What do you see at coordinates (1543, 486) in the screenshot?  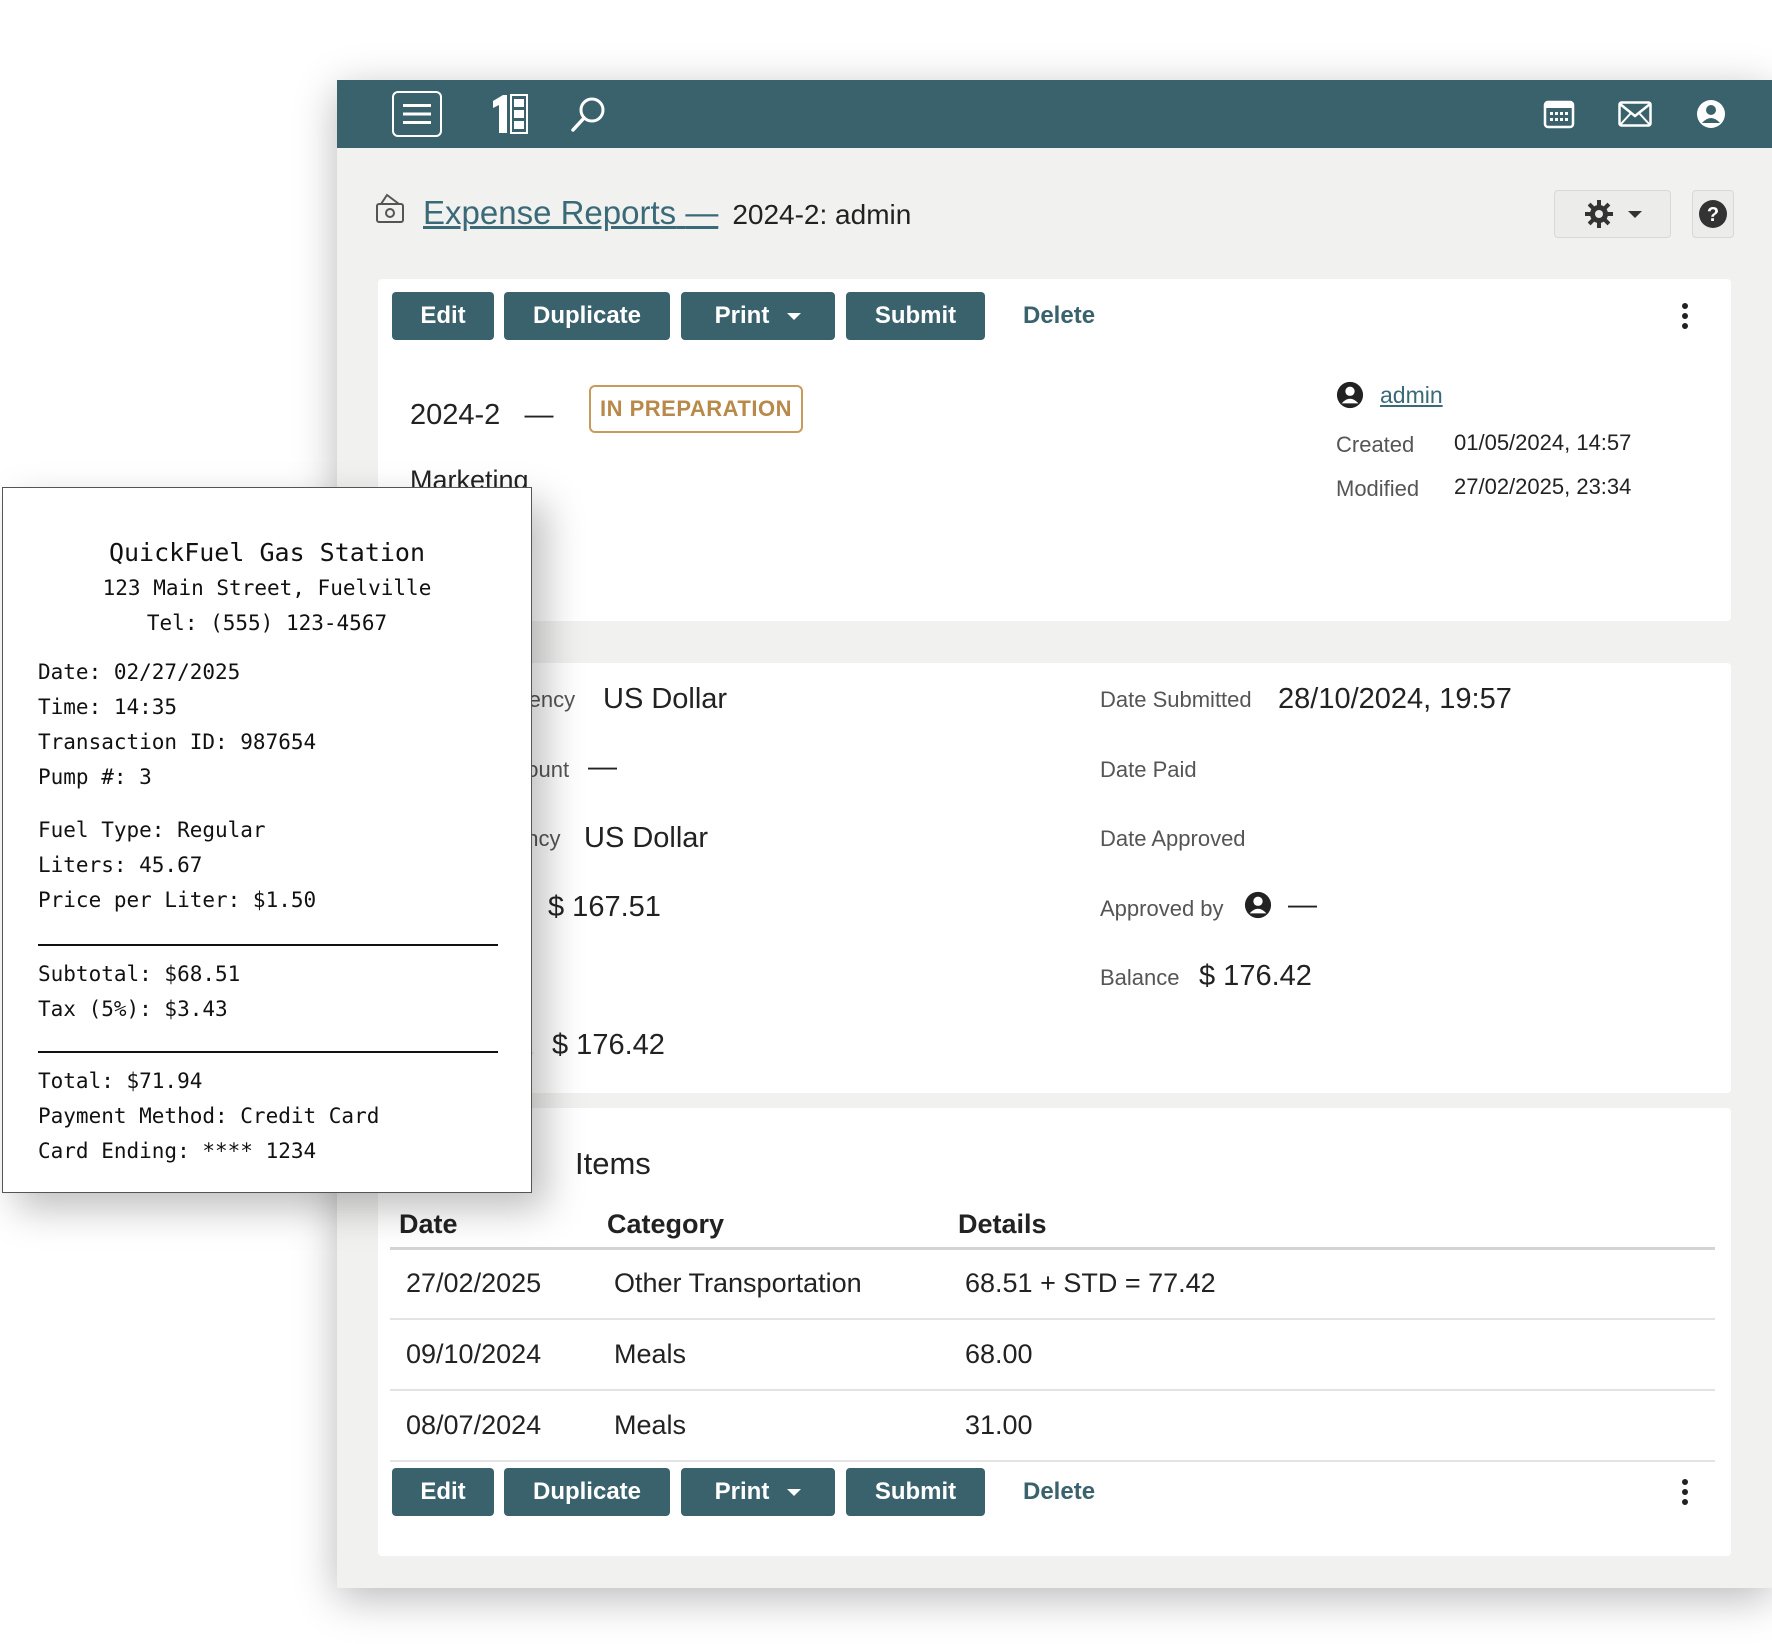 I see `modified-value: 27/02/2025, 23:34` at bounding box center [1543, 486].